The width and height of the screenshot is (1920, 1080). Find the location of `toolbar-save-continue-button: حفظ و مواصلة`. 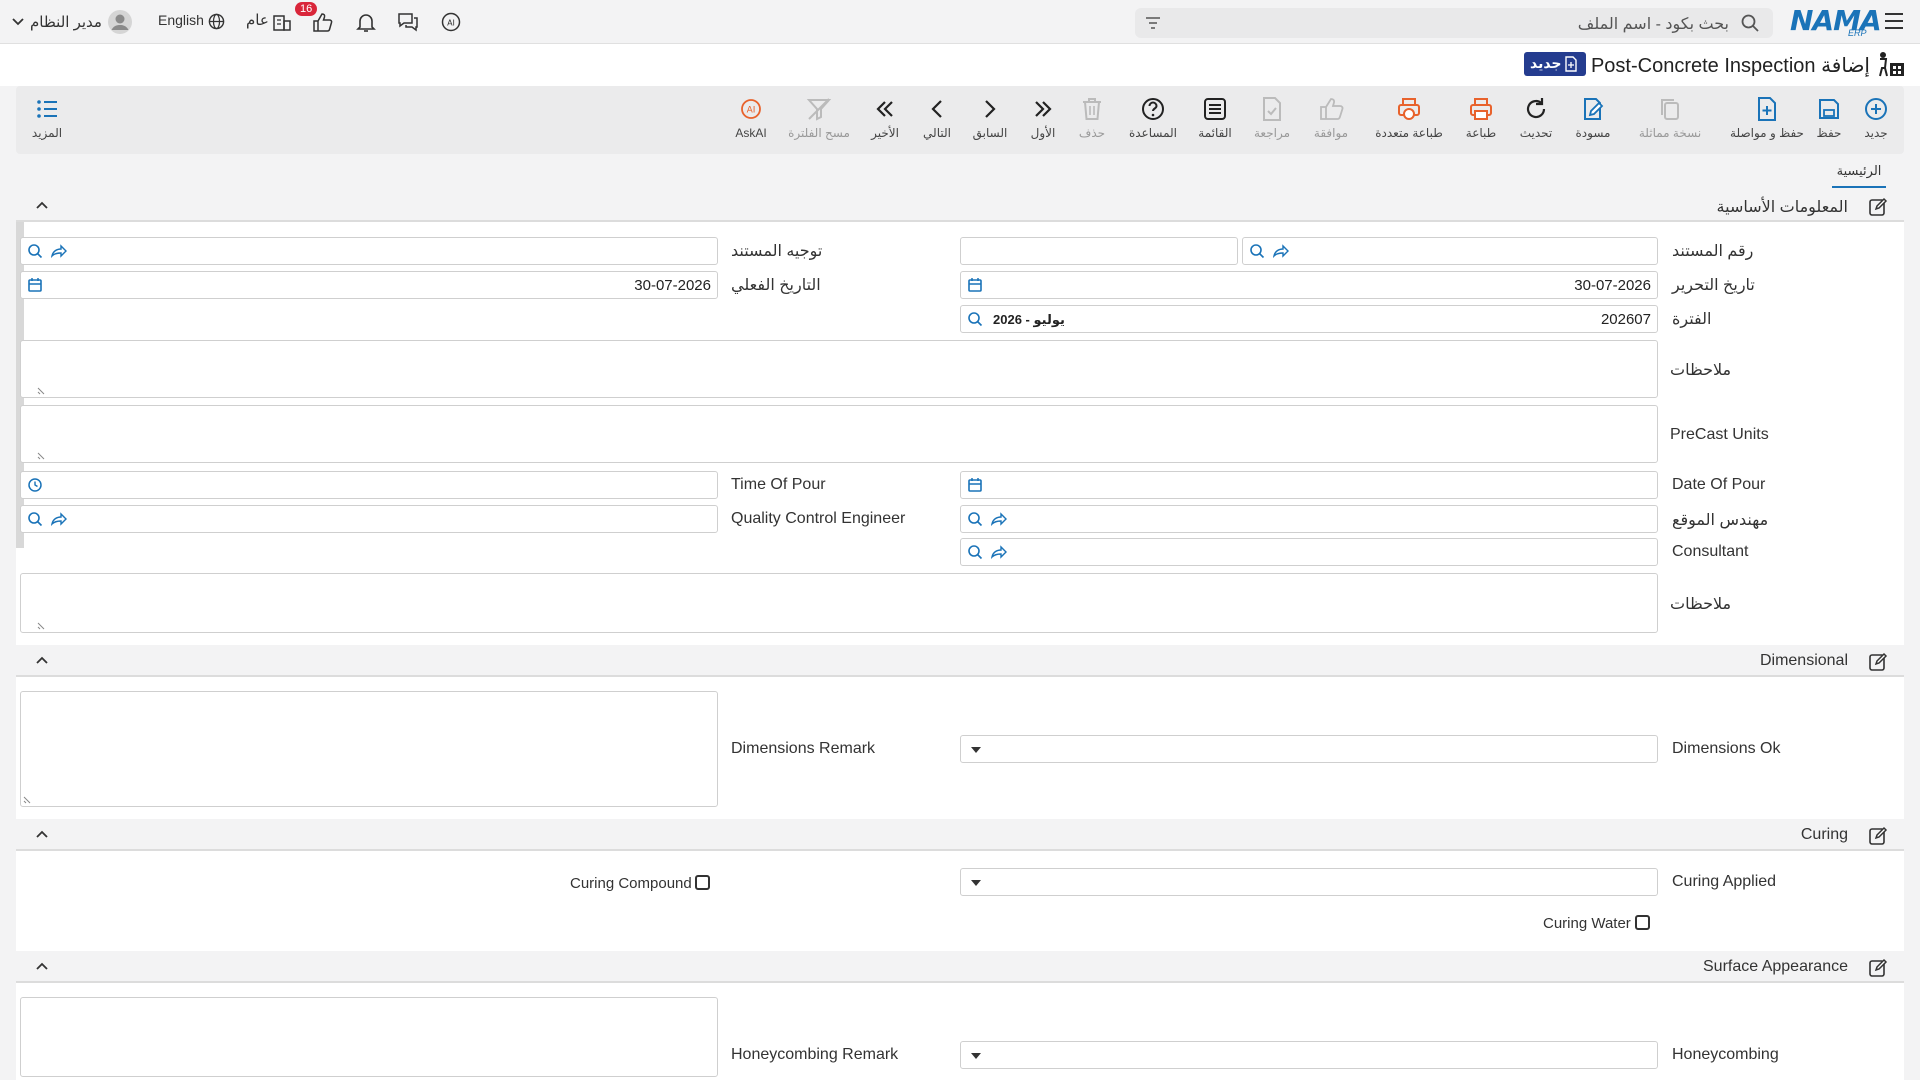

toolbar-save-continue-button: حفظ و مواصلة is located at coordinates (1767, 118).